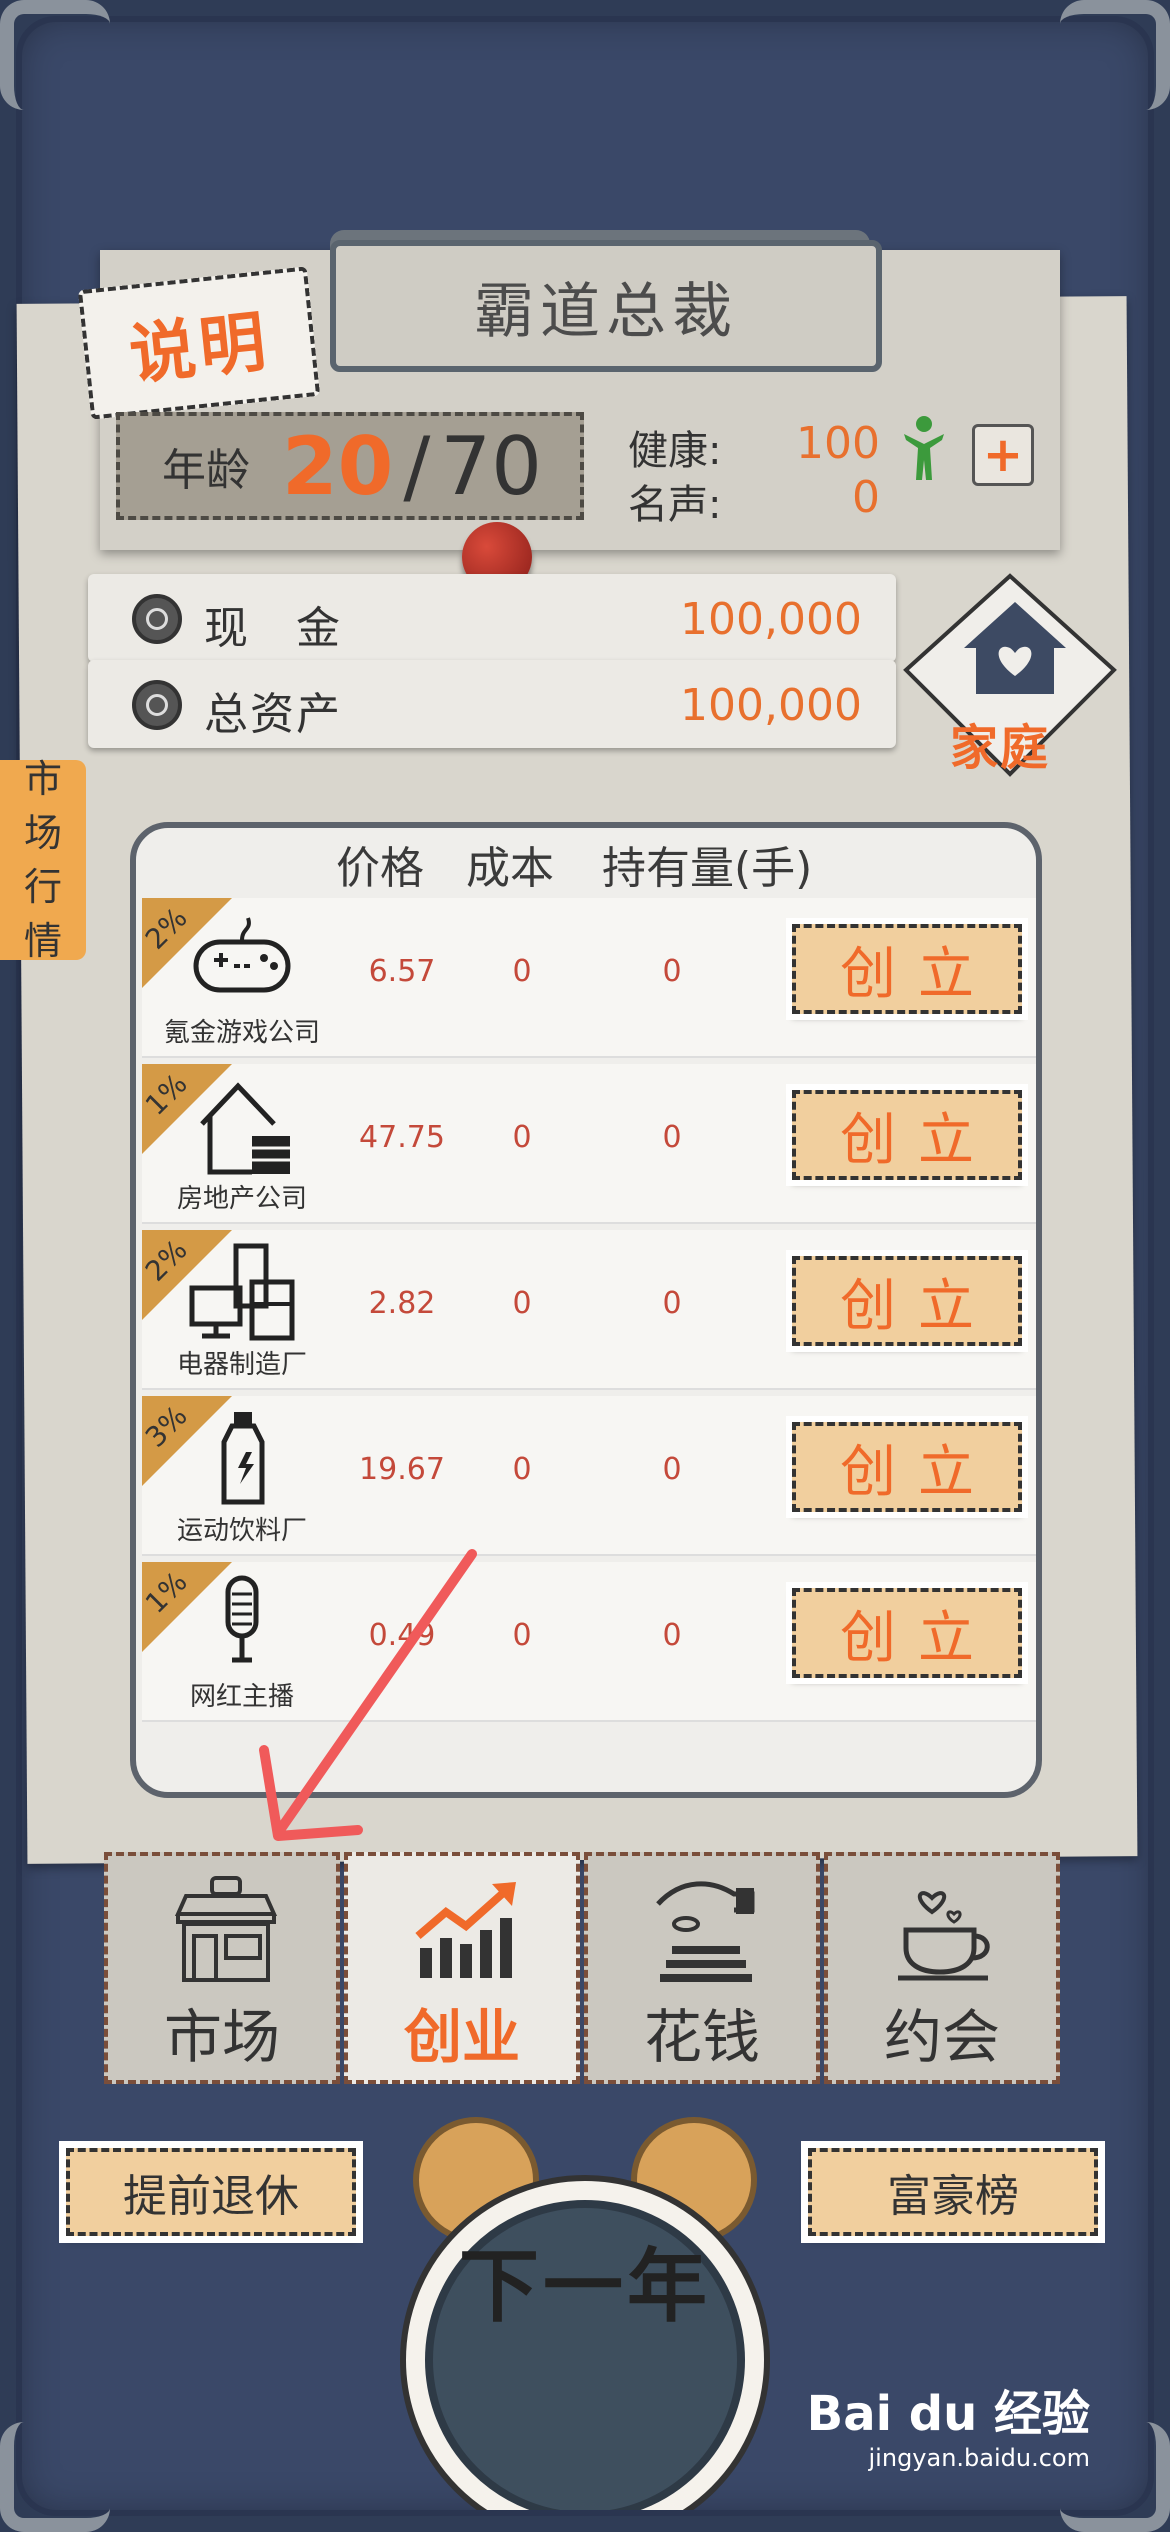 The height and width of the screenshot is (2532, 1170). Describe the element at coordinates (245, 1128) in the screenshot. I see `house-building-icon` at that location.